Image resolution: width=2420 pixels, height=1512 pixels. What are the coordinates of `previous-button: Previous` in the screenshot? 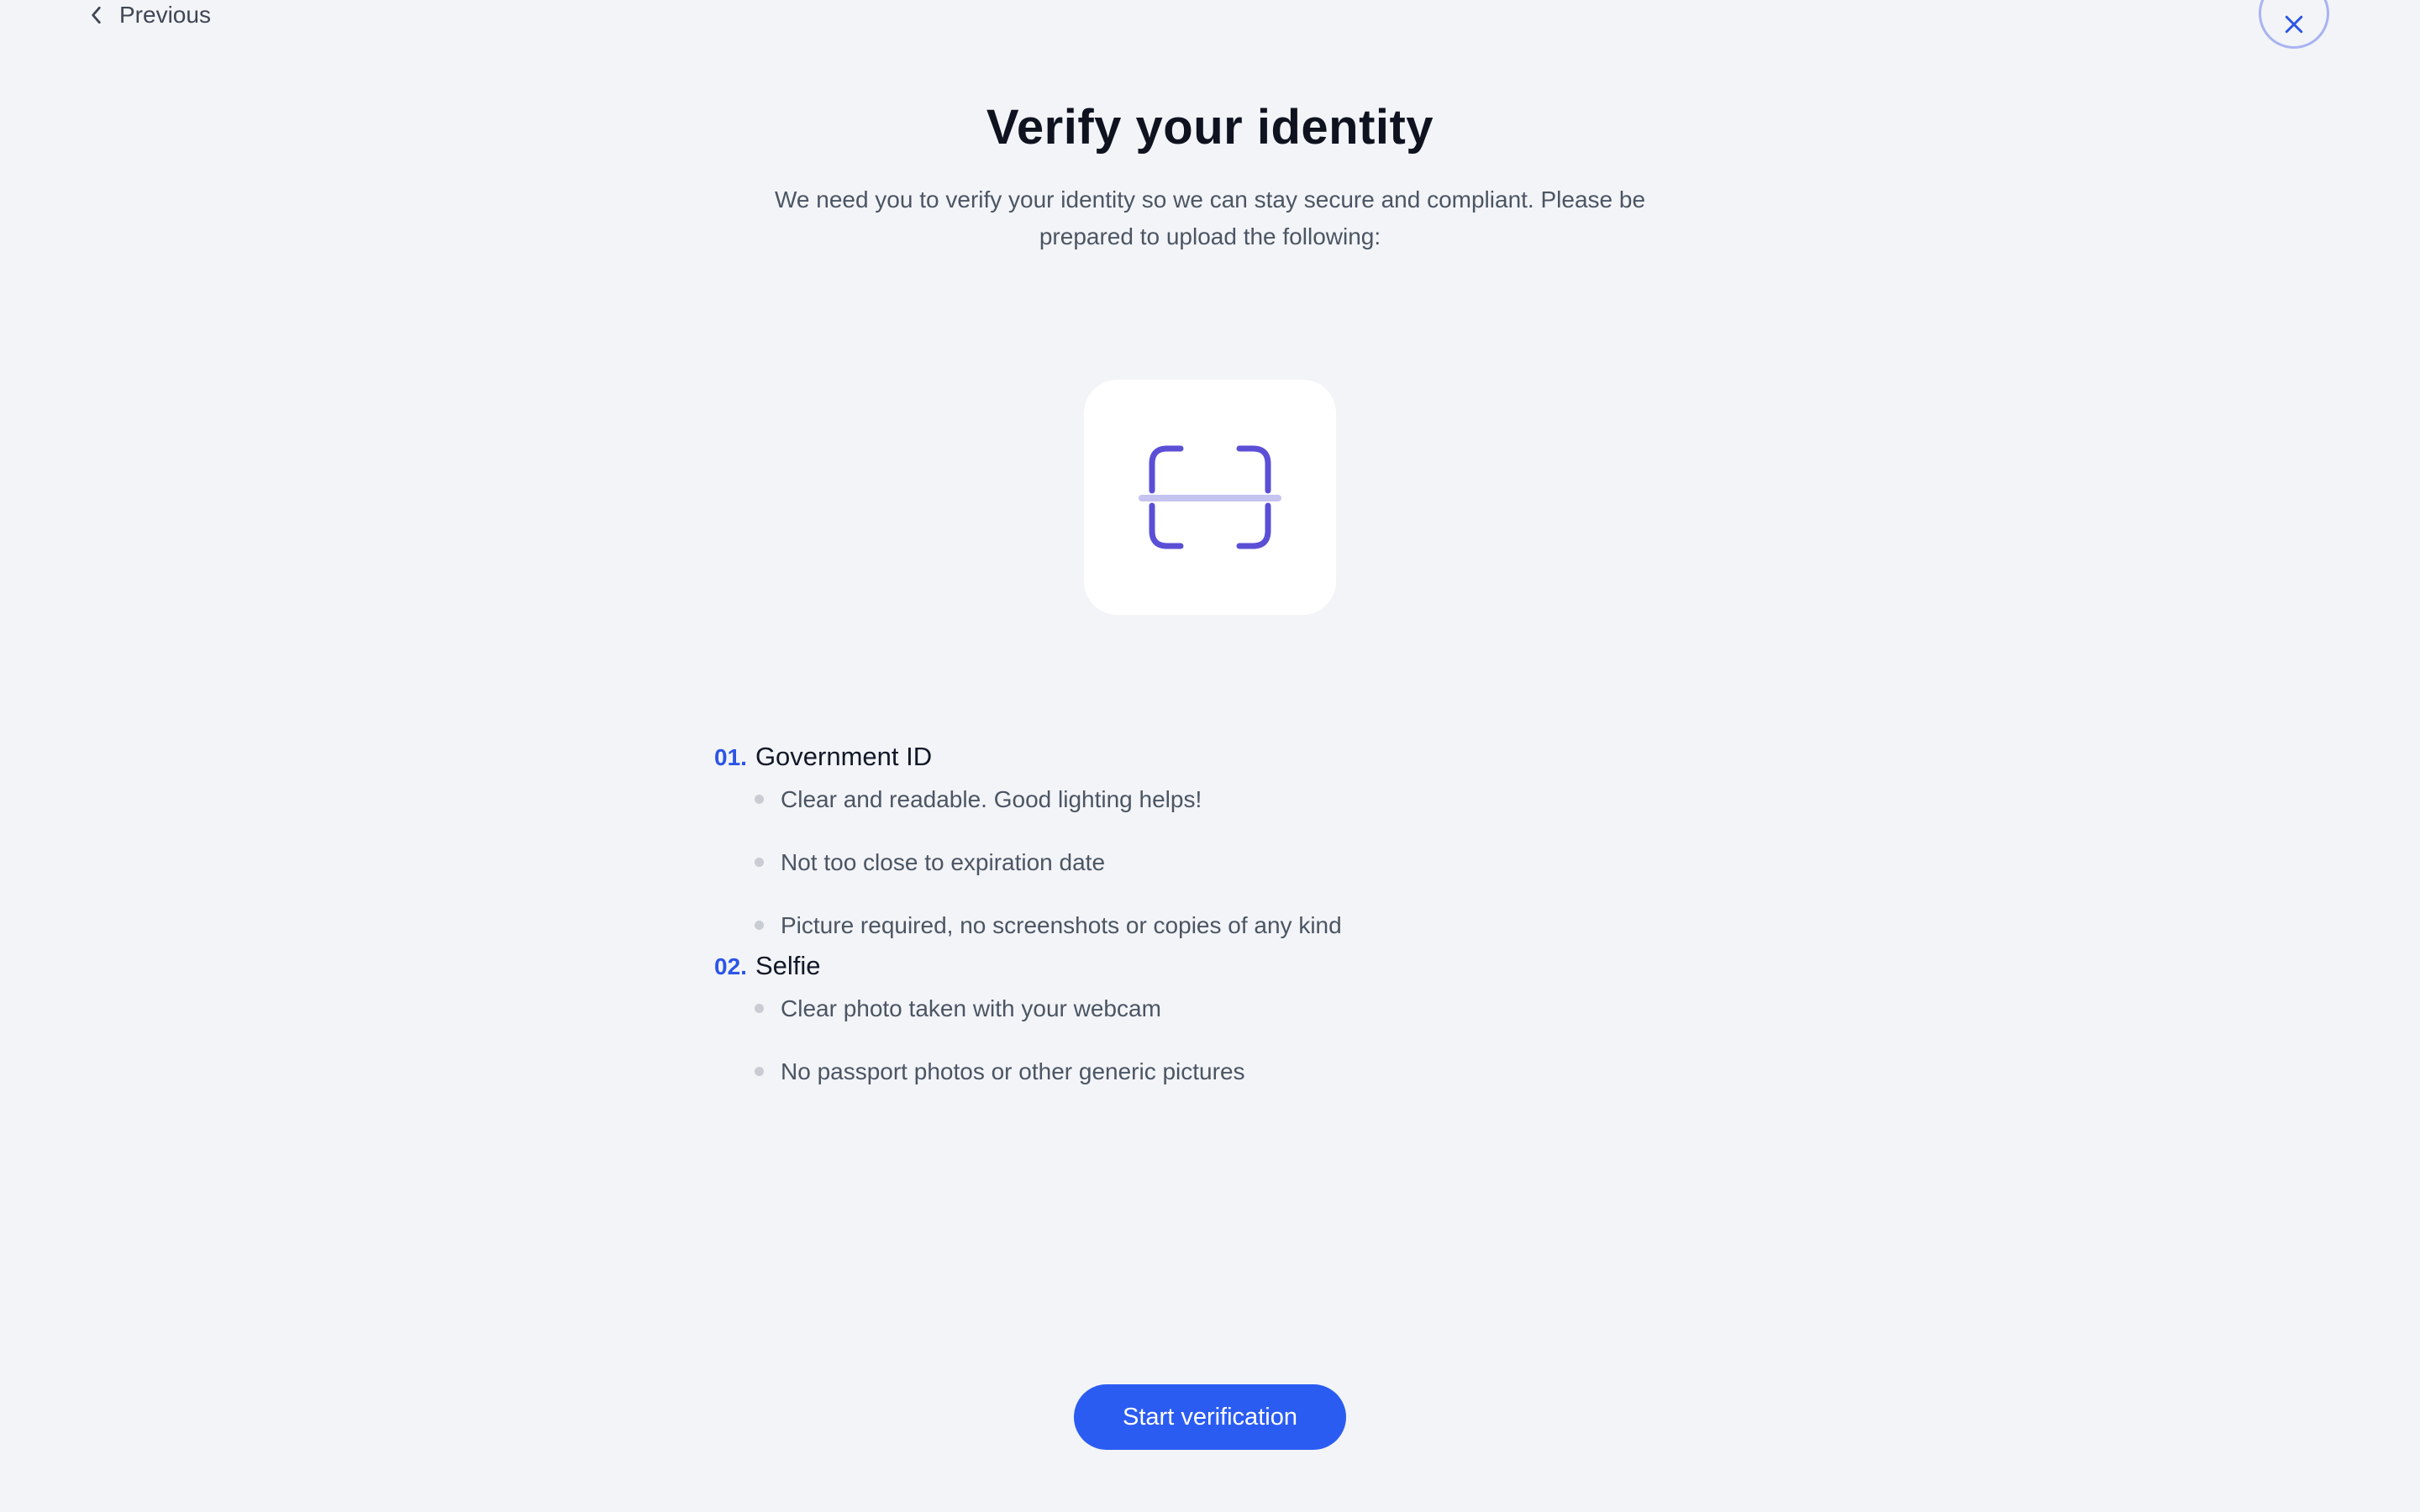 It's located at (148, 15).